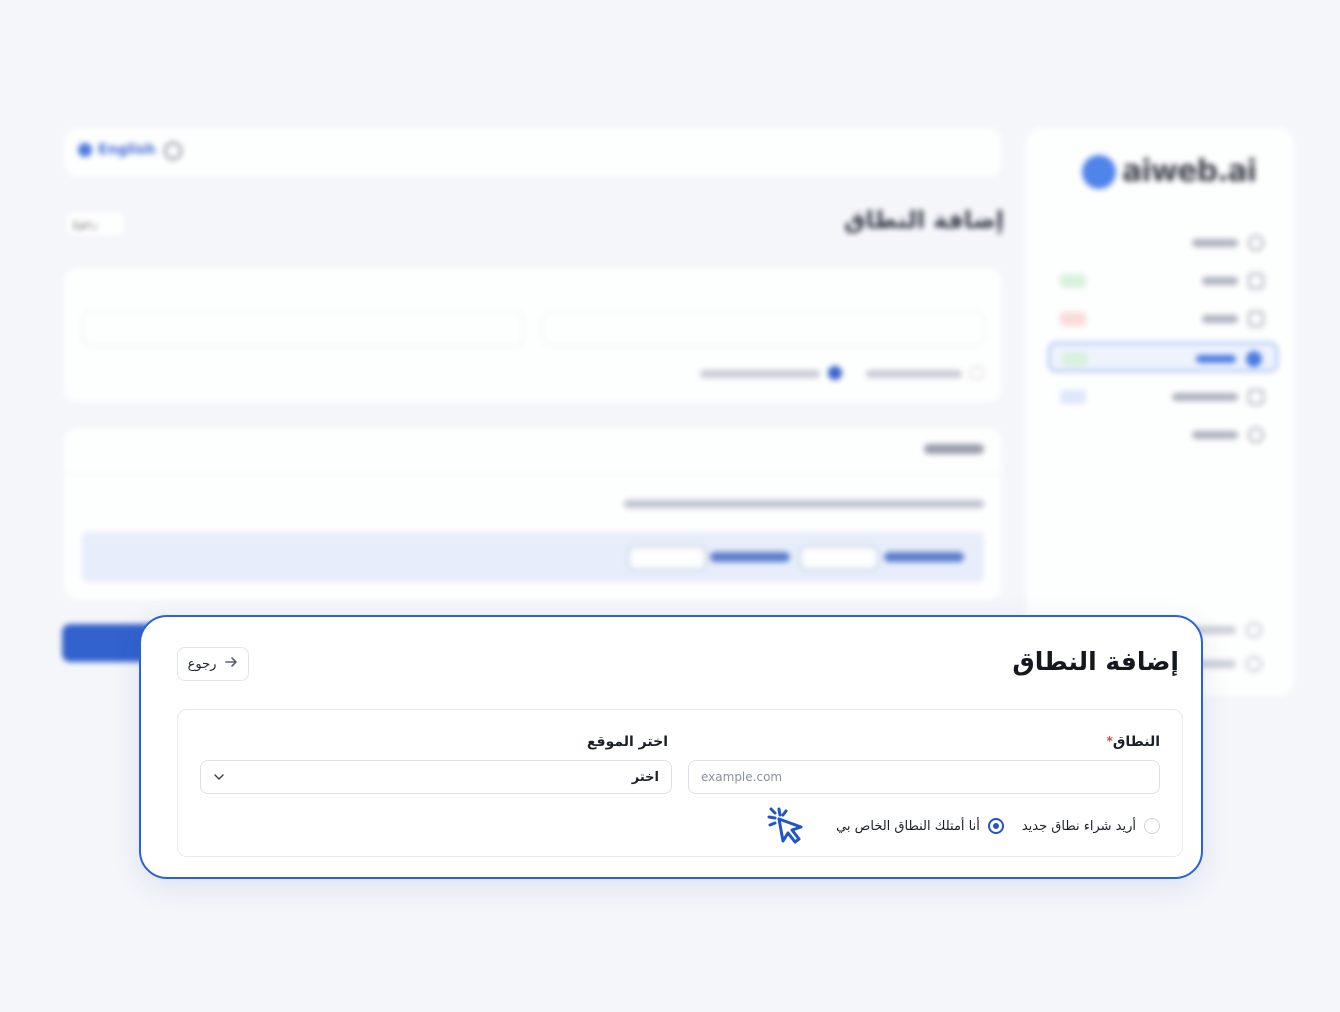 This screenshot has height=1012, width=1340. Describe the element at coordinates (533, 514) in the screenshot. I see `bg-dns-card` at that location.